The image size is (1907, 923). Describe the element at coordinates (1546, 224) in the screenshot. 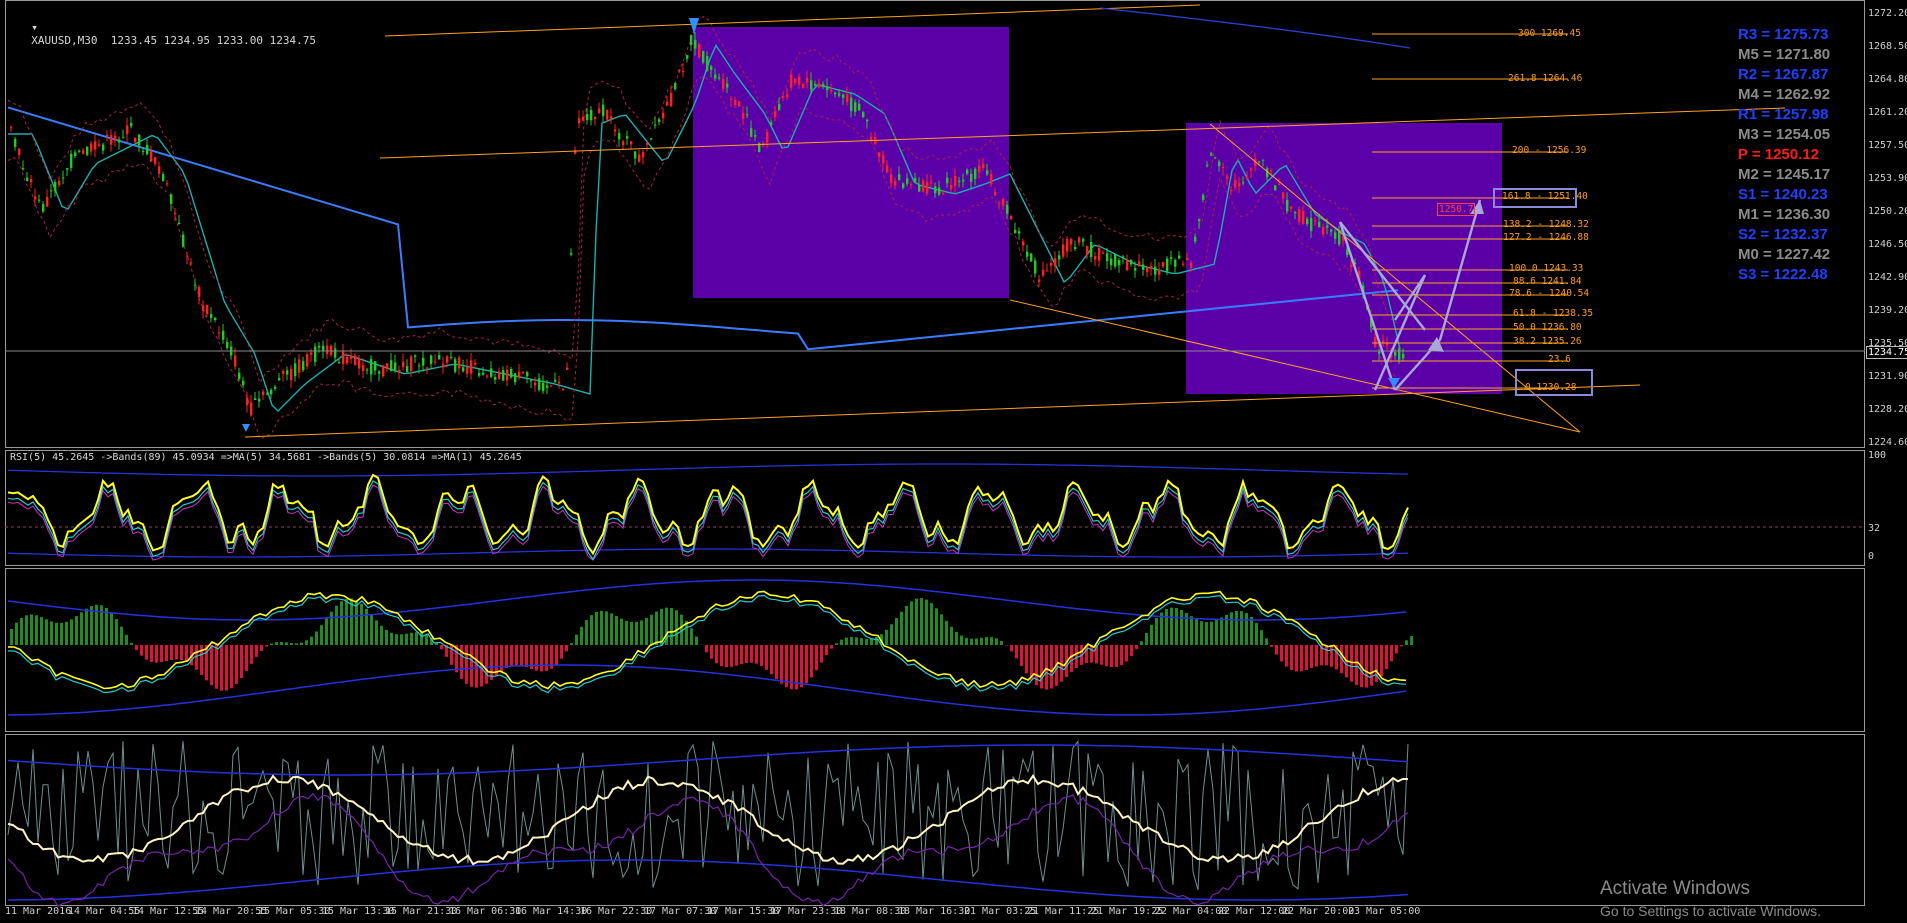

I see `fib-label: 138.2 - 1248.32` at that location.